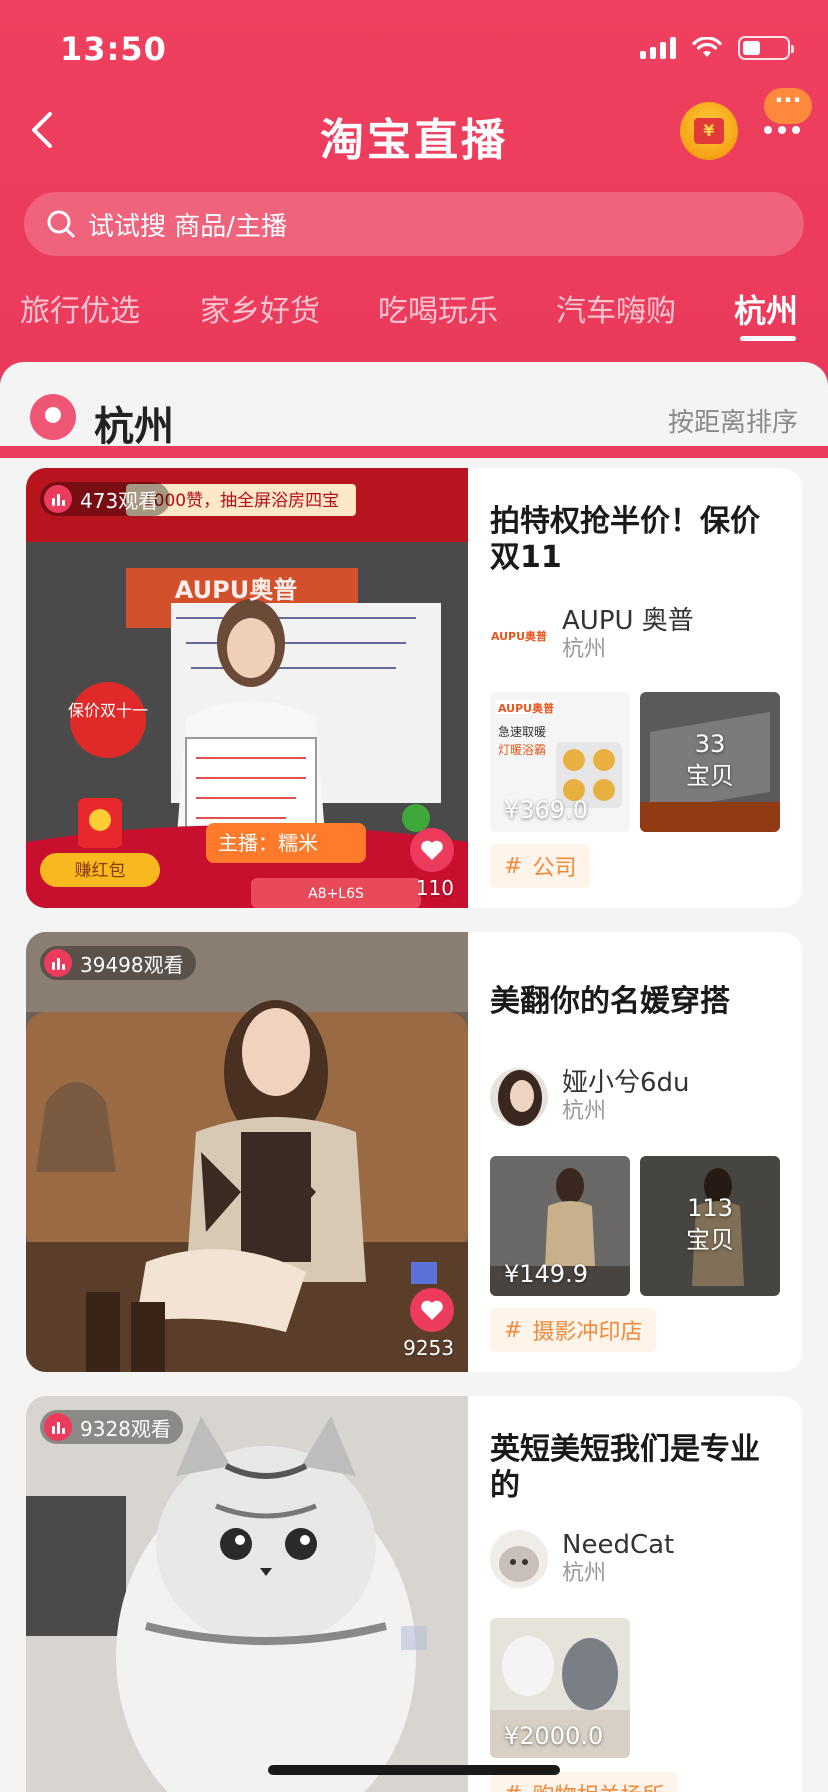 The width and height of the screenshot is (828, 1792). I want to click on location-pin-icon, so click(53, 417).